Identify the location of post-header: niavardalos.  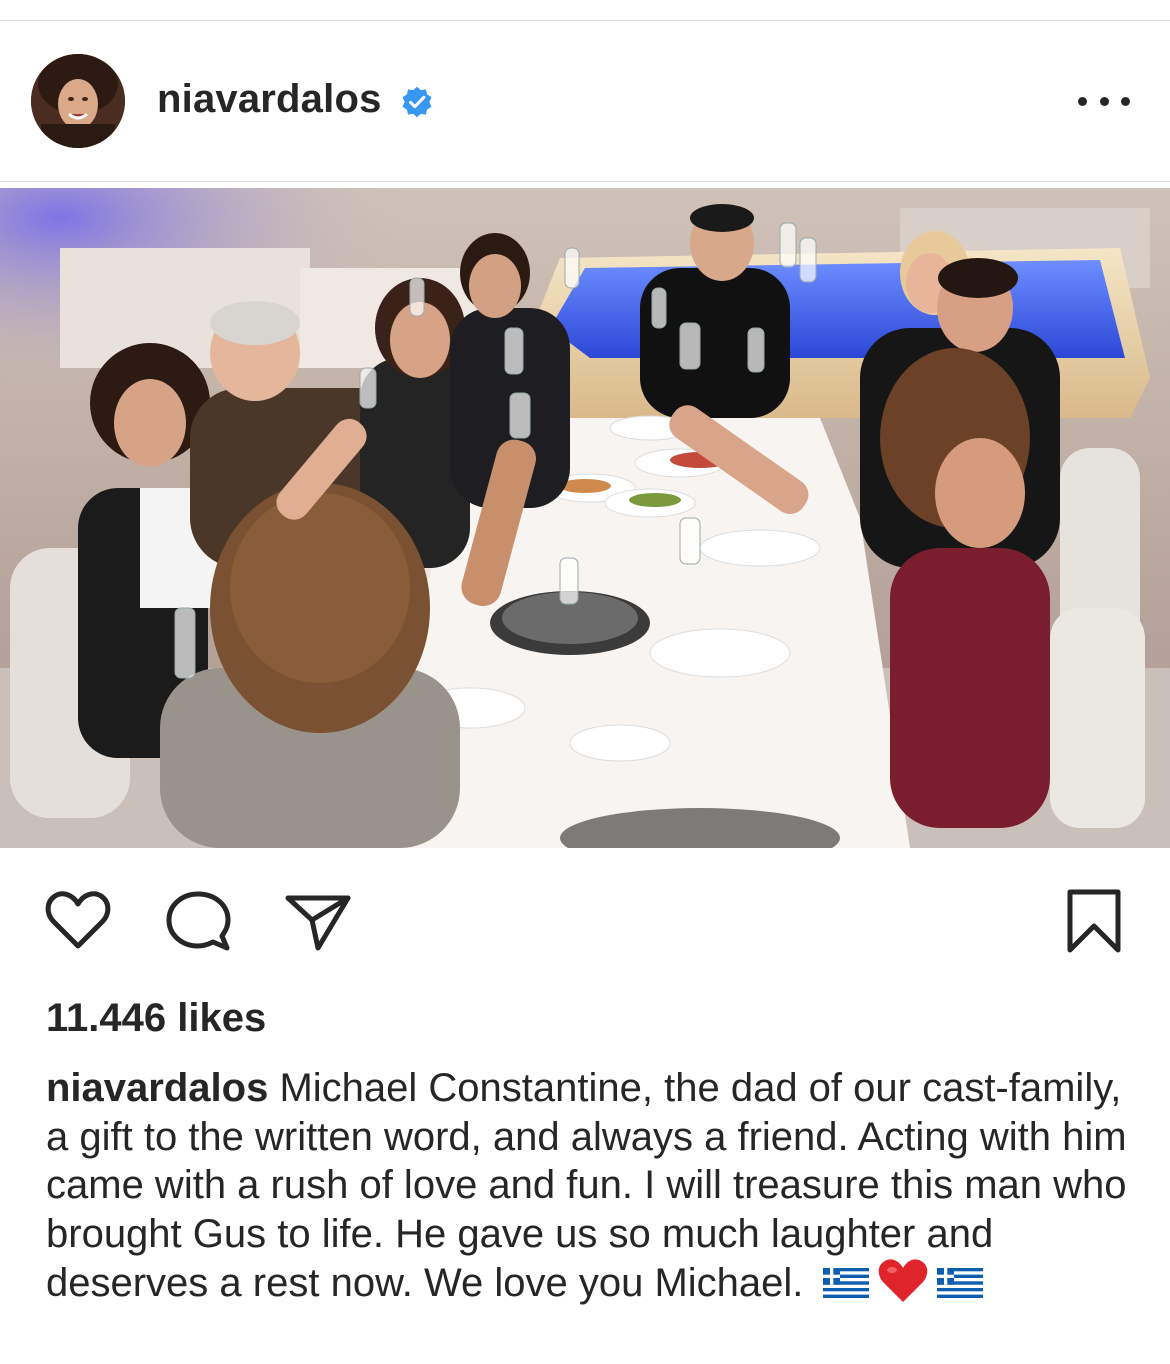
(585, 101).